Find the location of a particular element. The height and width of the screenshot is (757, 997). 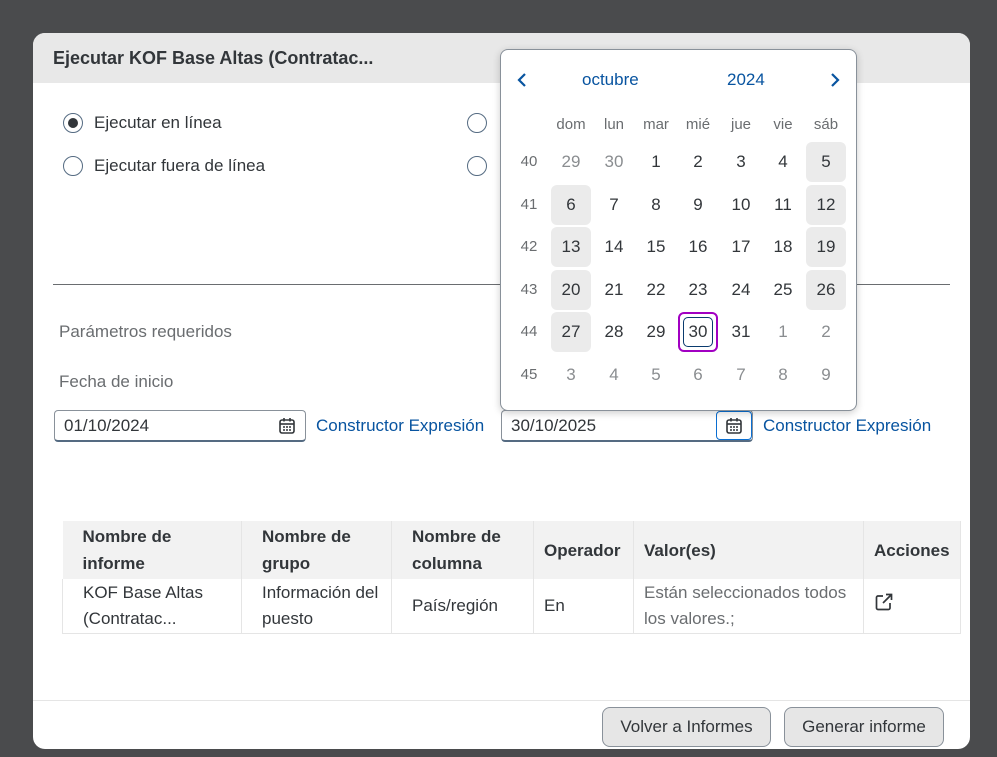

back-to-reports-button: Volver a Informes is located at coordinates (686, 727).